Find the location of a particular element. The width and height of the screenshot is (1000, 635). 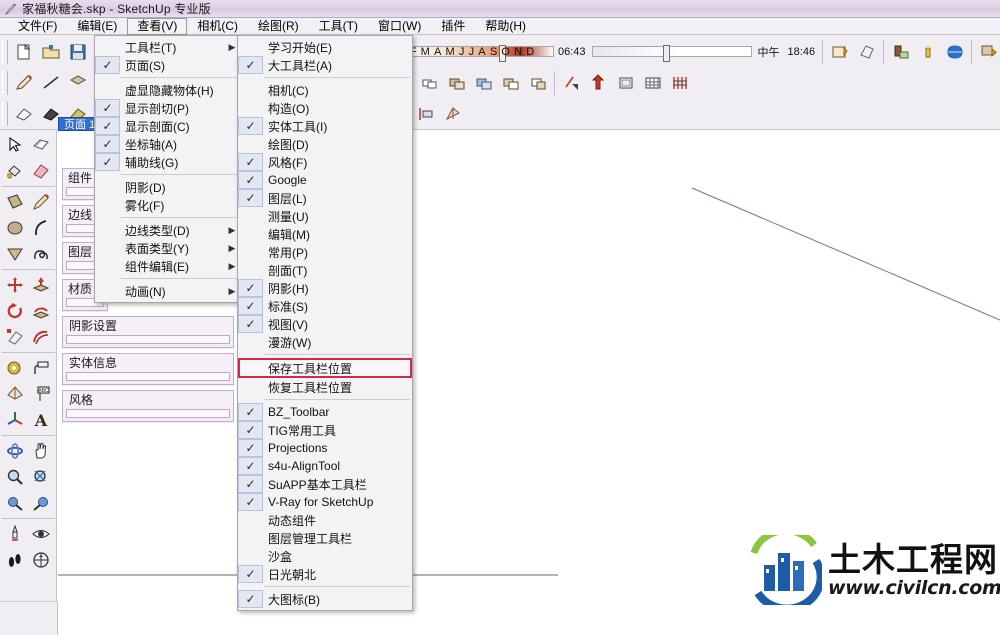

panel-entity-info: 实体信息 is located at coordinates (148, 369).